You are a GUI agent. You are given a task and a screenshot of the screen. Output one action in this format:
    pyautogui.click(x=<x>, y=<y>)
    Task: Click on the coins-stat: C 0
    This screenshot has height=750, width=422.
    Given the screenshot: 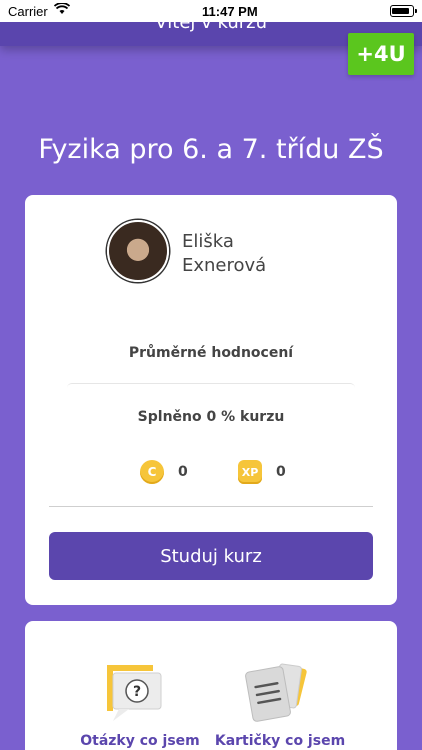 What is the action you would take?
    pyautogui.click(x=164, y=472)
    